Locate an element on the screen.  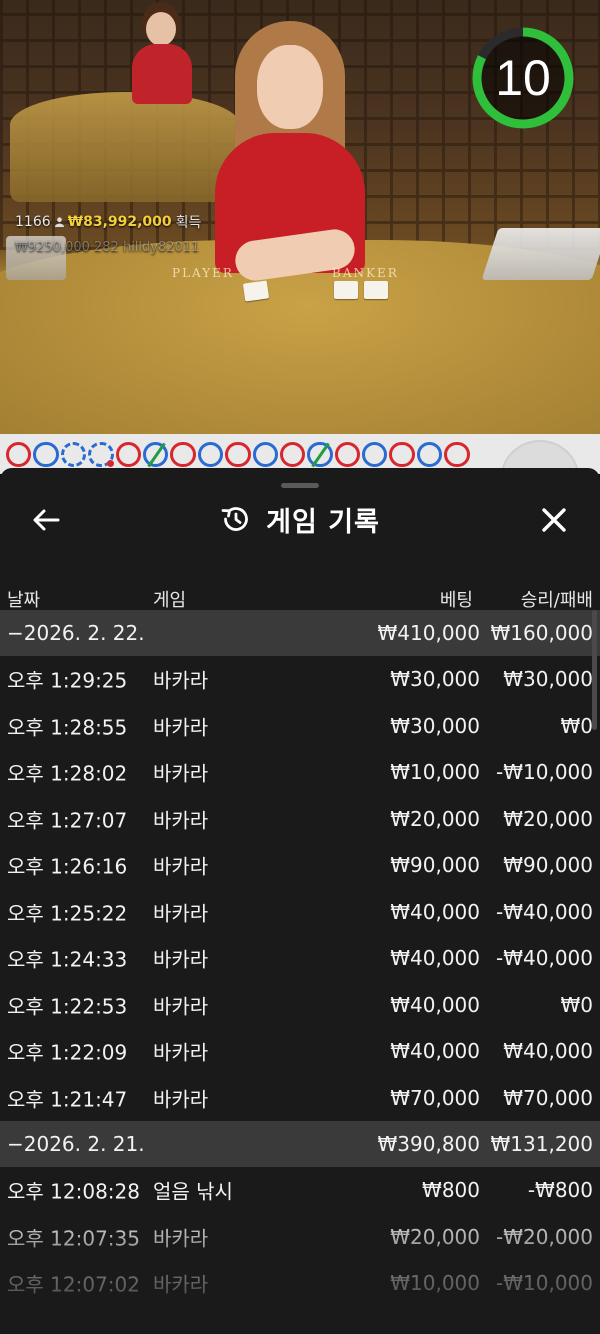
history-row: 오후 1:21:47 바카라 ₩70,000 ₩70,000 is located at coordinates (300, 1098).